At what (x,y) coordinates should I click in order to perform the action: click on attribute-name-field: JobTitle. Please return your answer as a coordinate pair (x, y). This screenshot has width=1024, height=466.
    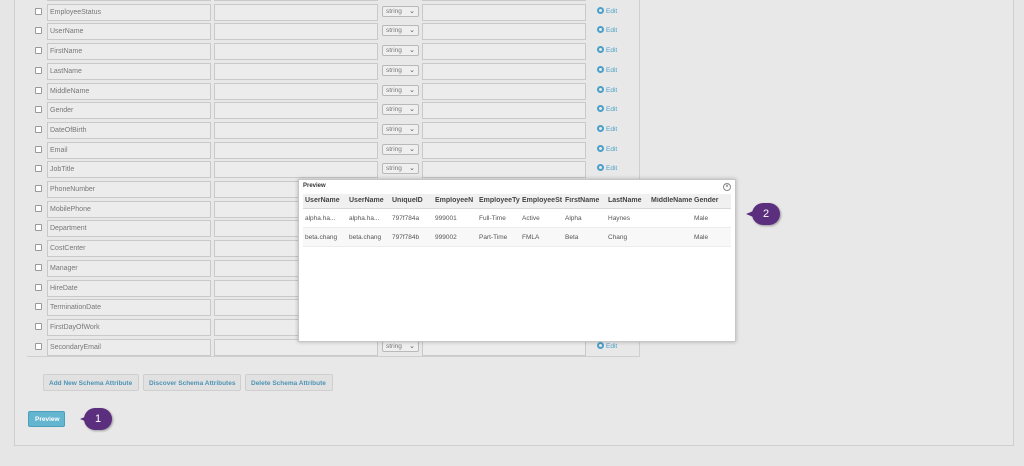
    Looking at the image, I should click on (129, 170).